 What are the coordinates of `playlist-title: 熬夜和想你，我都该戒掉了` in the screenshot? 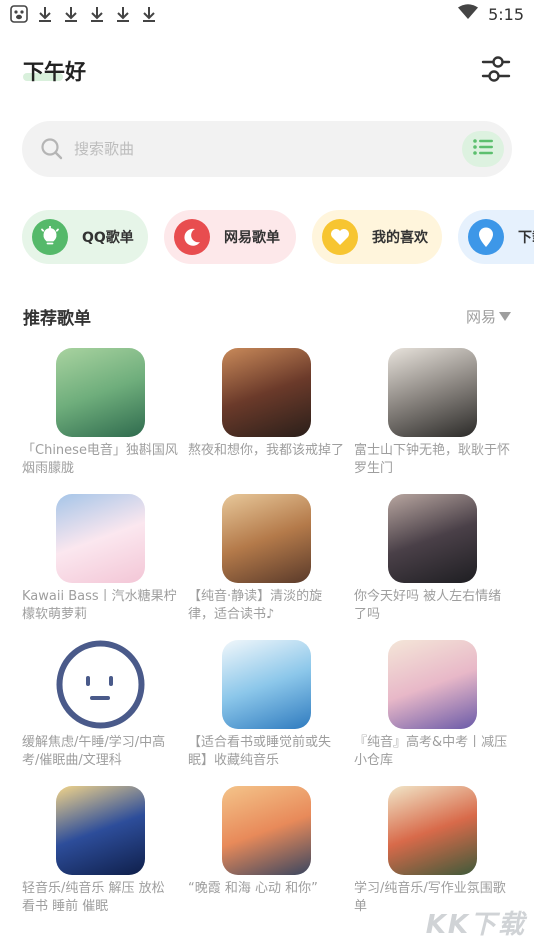 It's located at (266, 450).